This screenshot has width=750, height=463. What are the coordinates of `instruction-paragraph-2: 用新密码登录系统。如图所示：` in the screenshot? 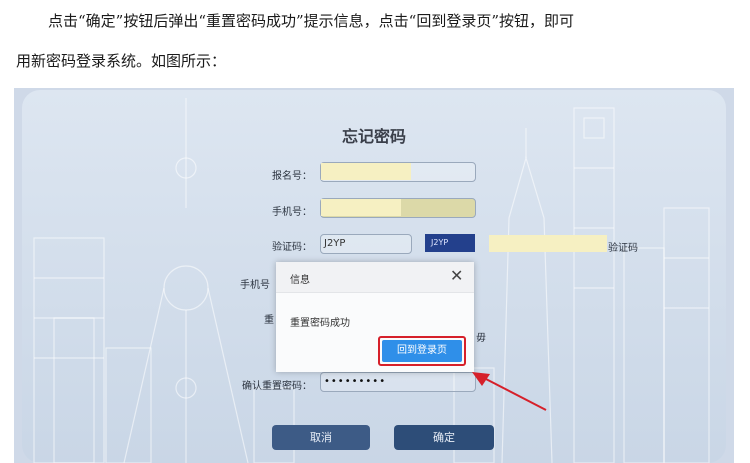 It's located at (121, 61).